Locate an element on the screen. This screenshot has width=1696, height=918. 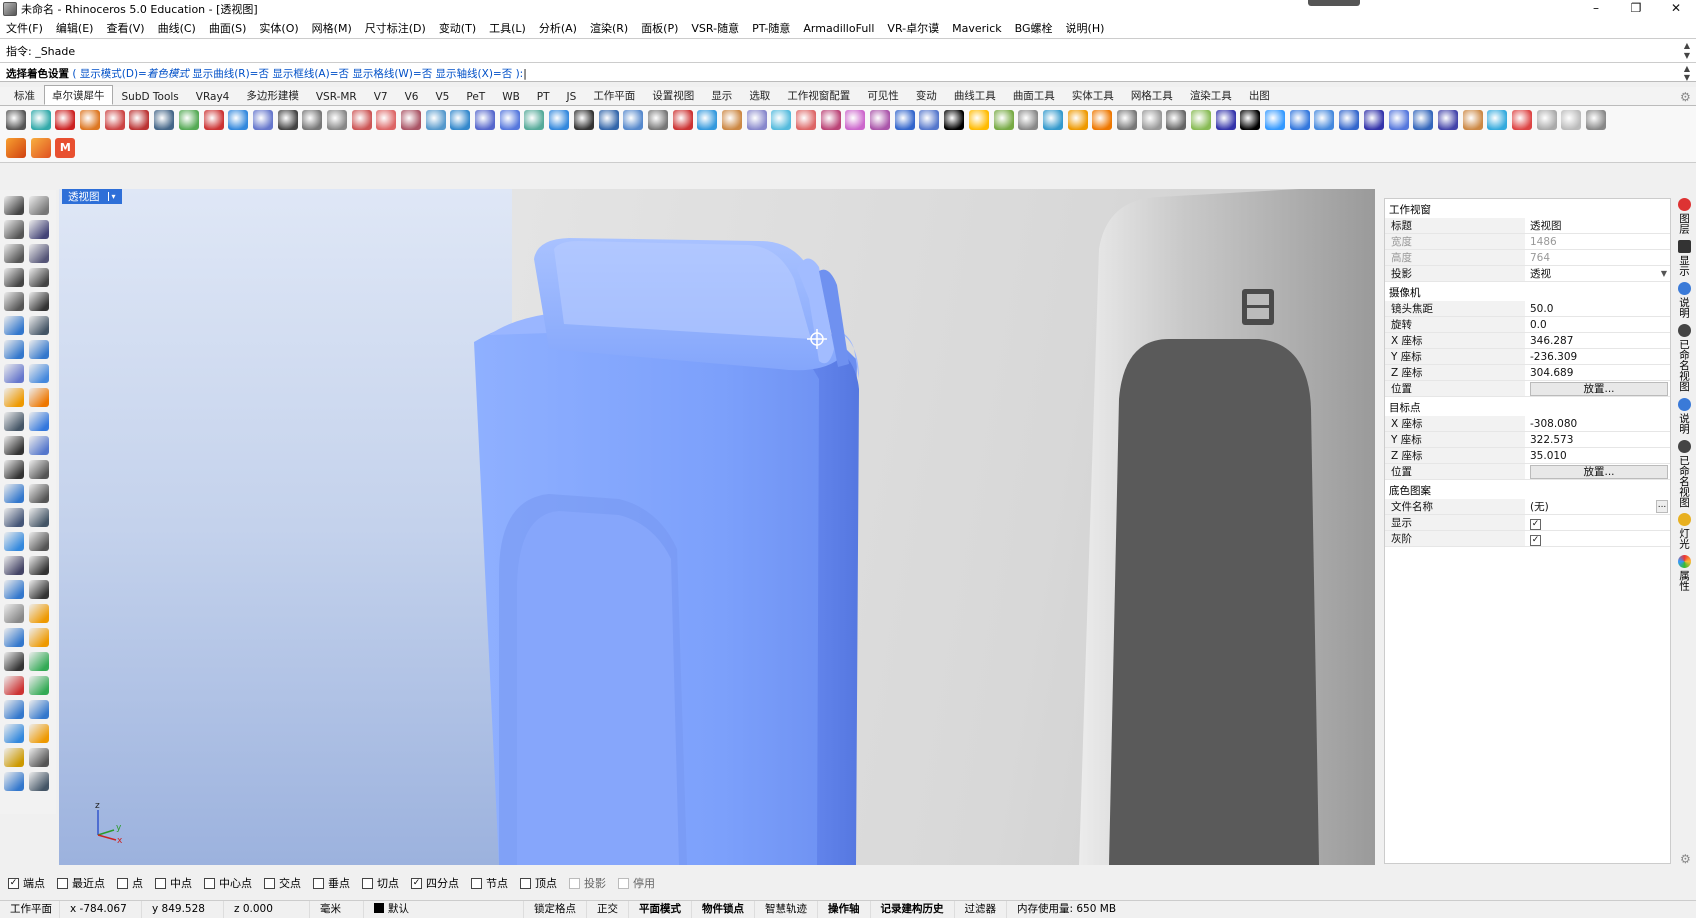
sphere-grid-icon is located at coordinates (1571, 119).